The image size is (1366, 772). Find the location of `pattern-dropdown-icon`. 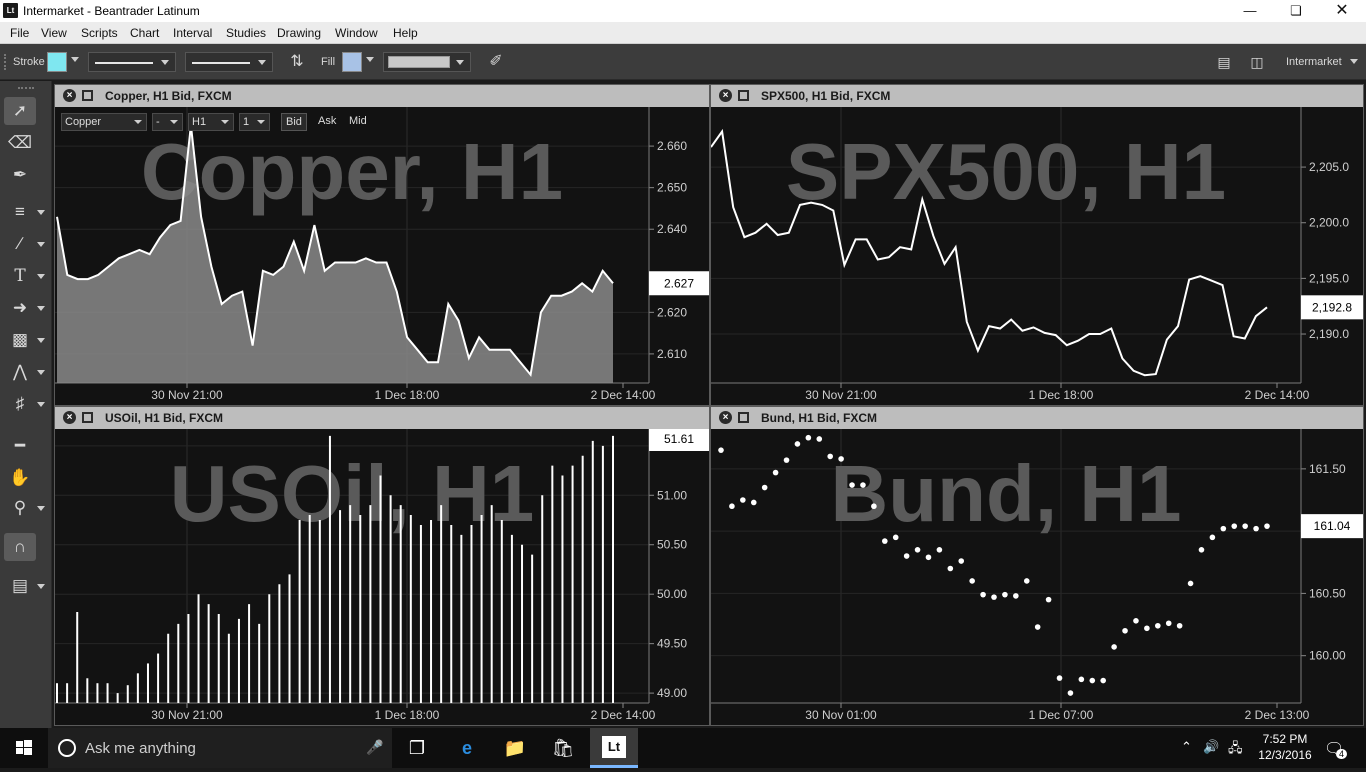

pattern-dropdown-icon is located at coordinates (41, 372).